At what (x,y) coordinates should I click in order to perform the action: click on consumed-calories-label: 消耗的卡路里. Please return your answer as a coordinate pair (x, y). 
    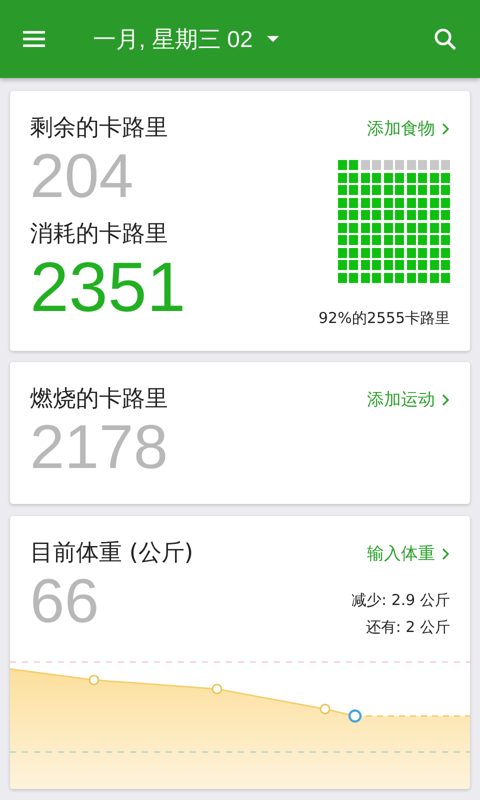
    Looking at the image, I should click on (99, 234).